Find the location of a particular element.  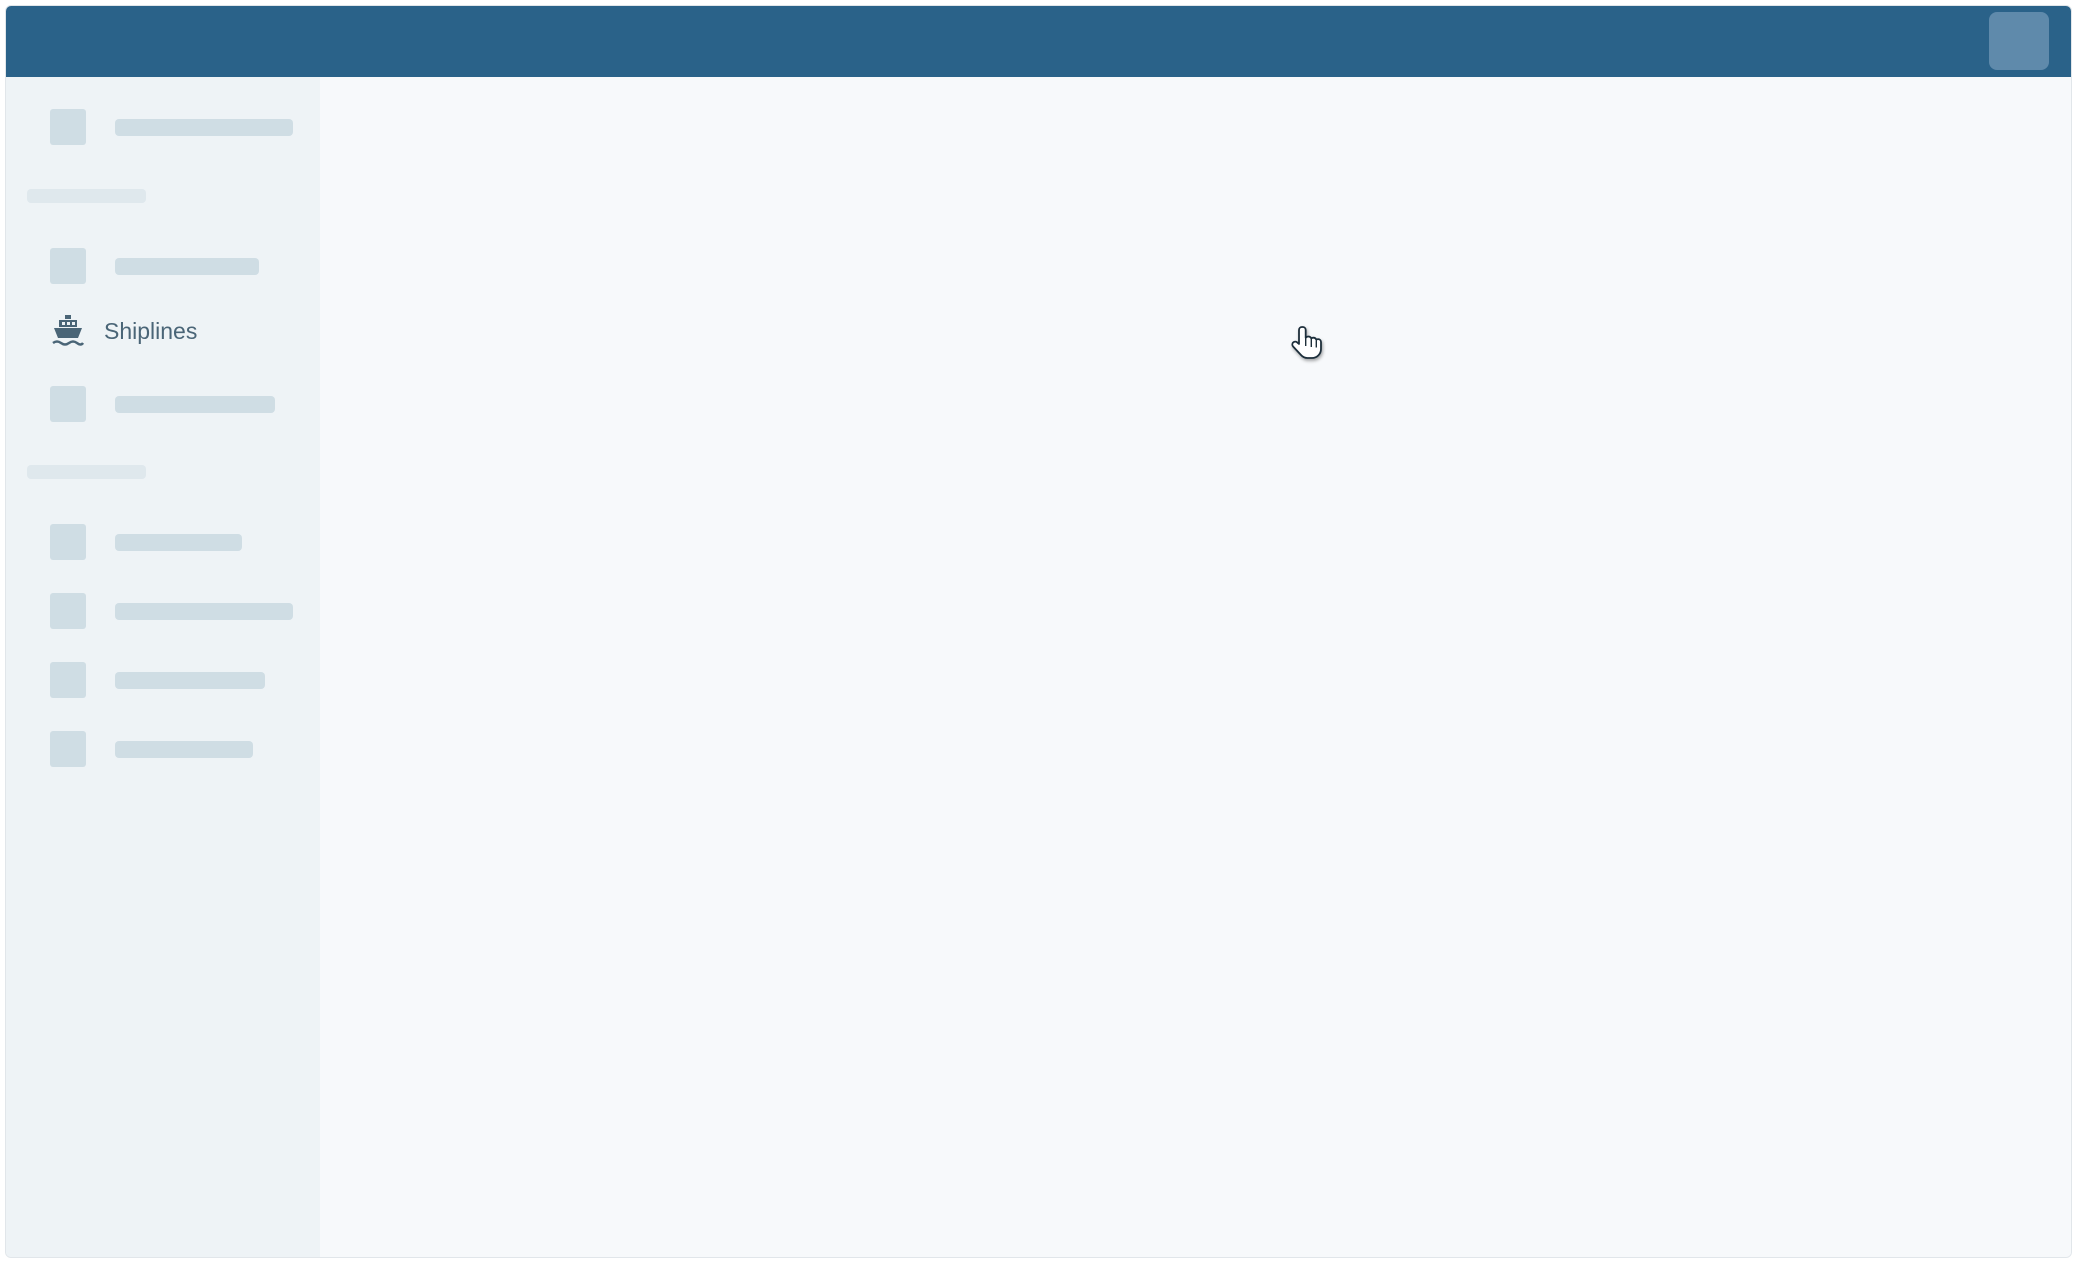

user-avatar-placeholder is located at coordinates (2019, 41).